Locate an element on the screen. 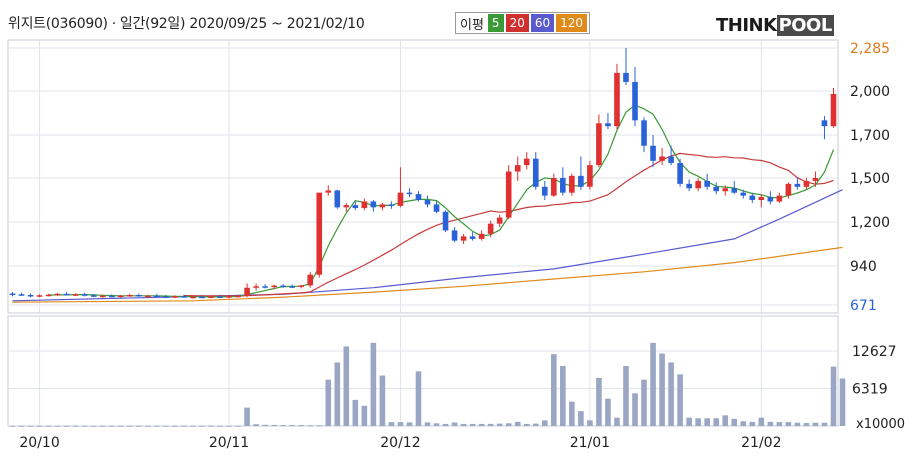  volume-axis: 12627 6319 x10000 is located at coordinates (878, 388).